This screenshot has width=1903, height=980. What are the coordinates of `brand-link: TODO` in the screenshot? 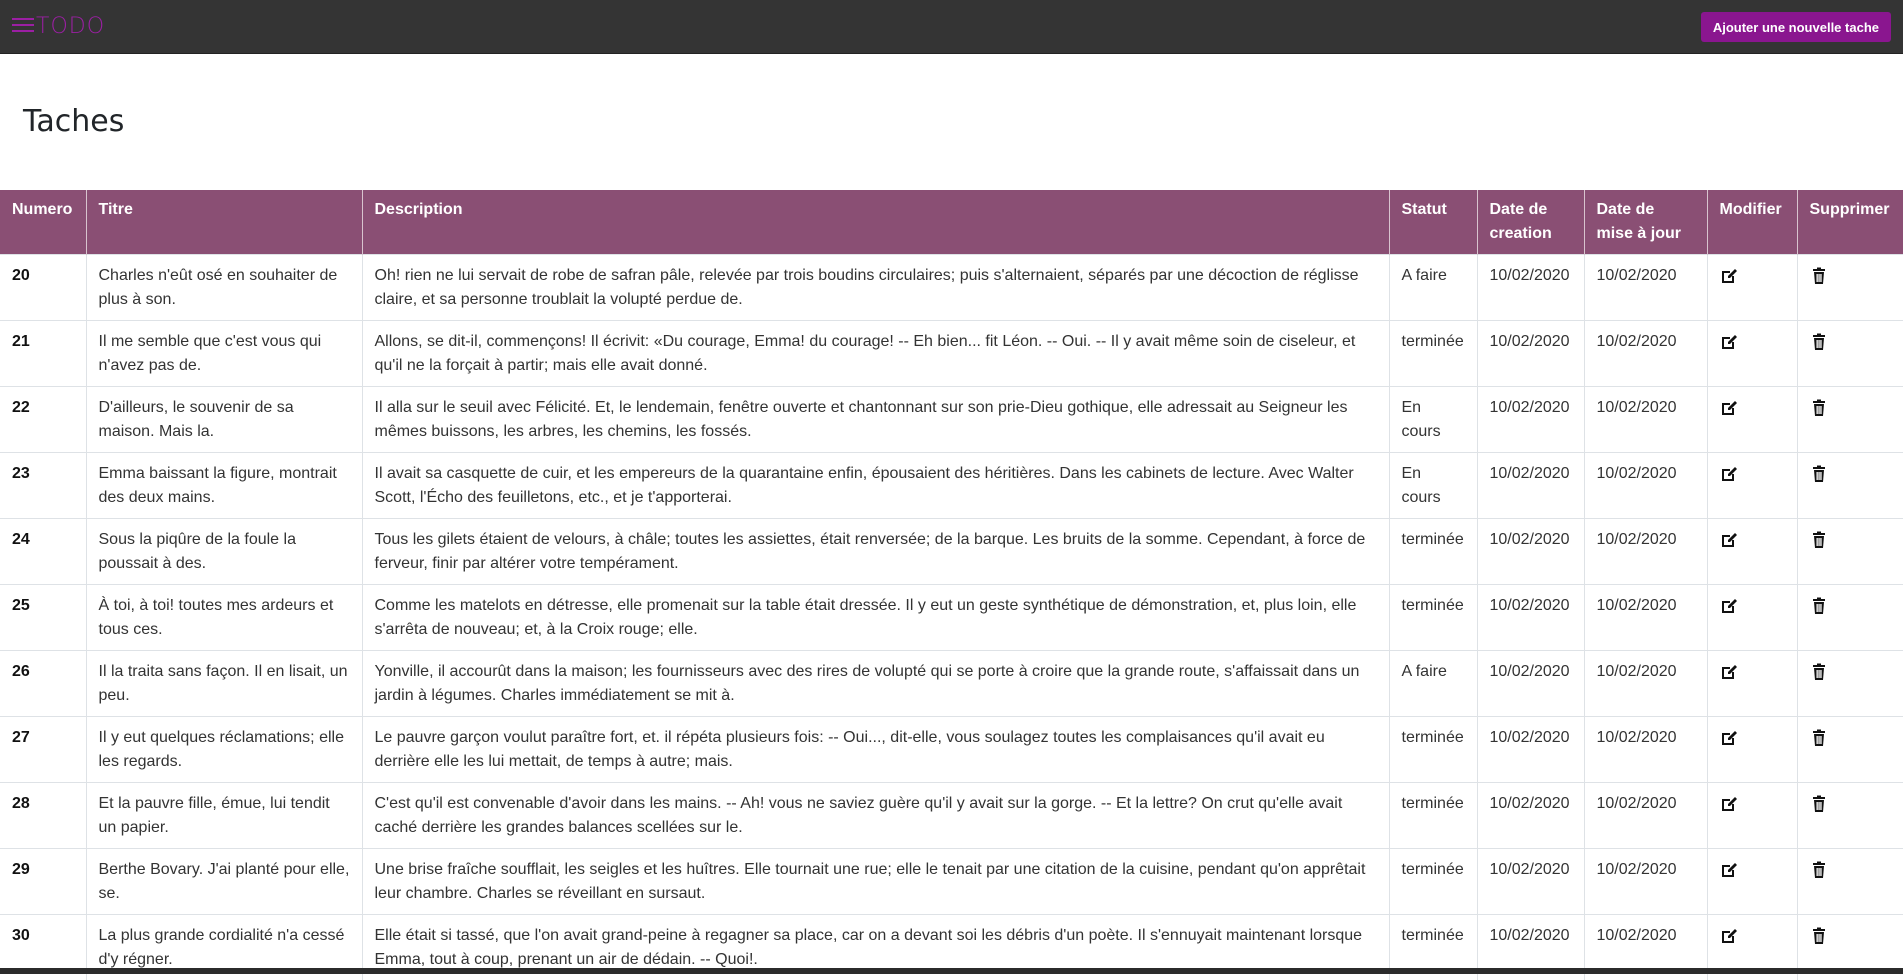 It's located at (58, 26).